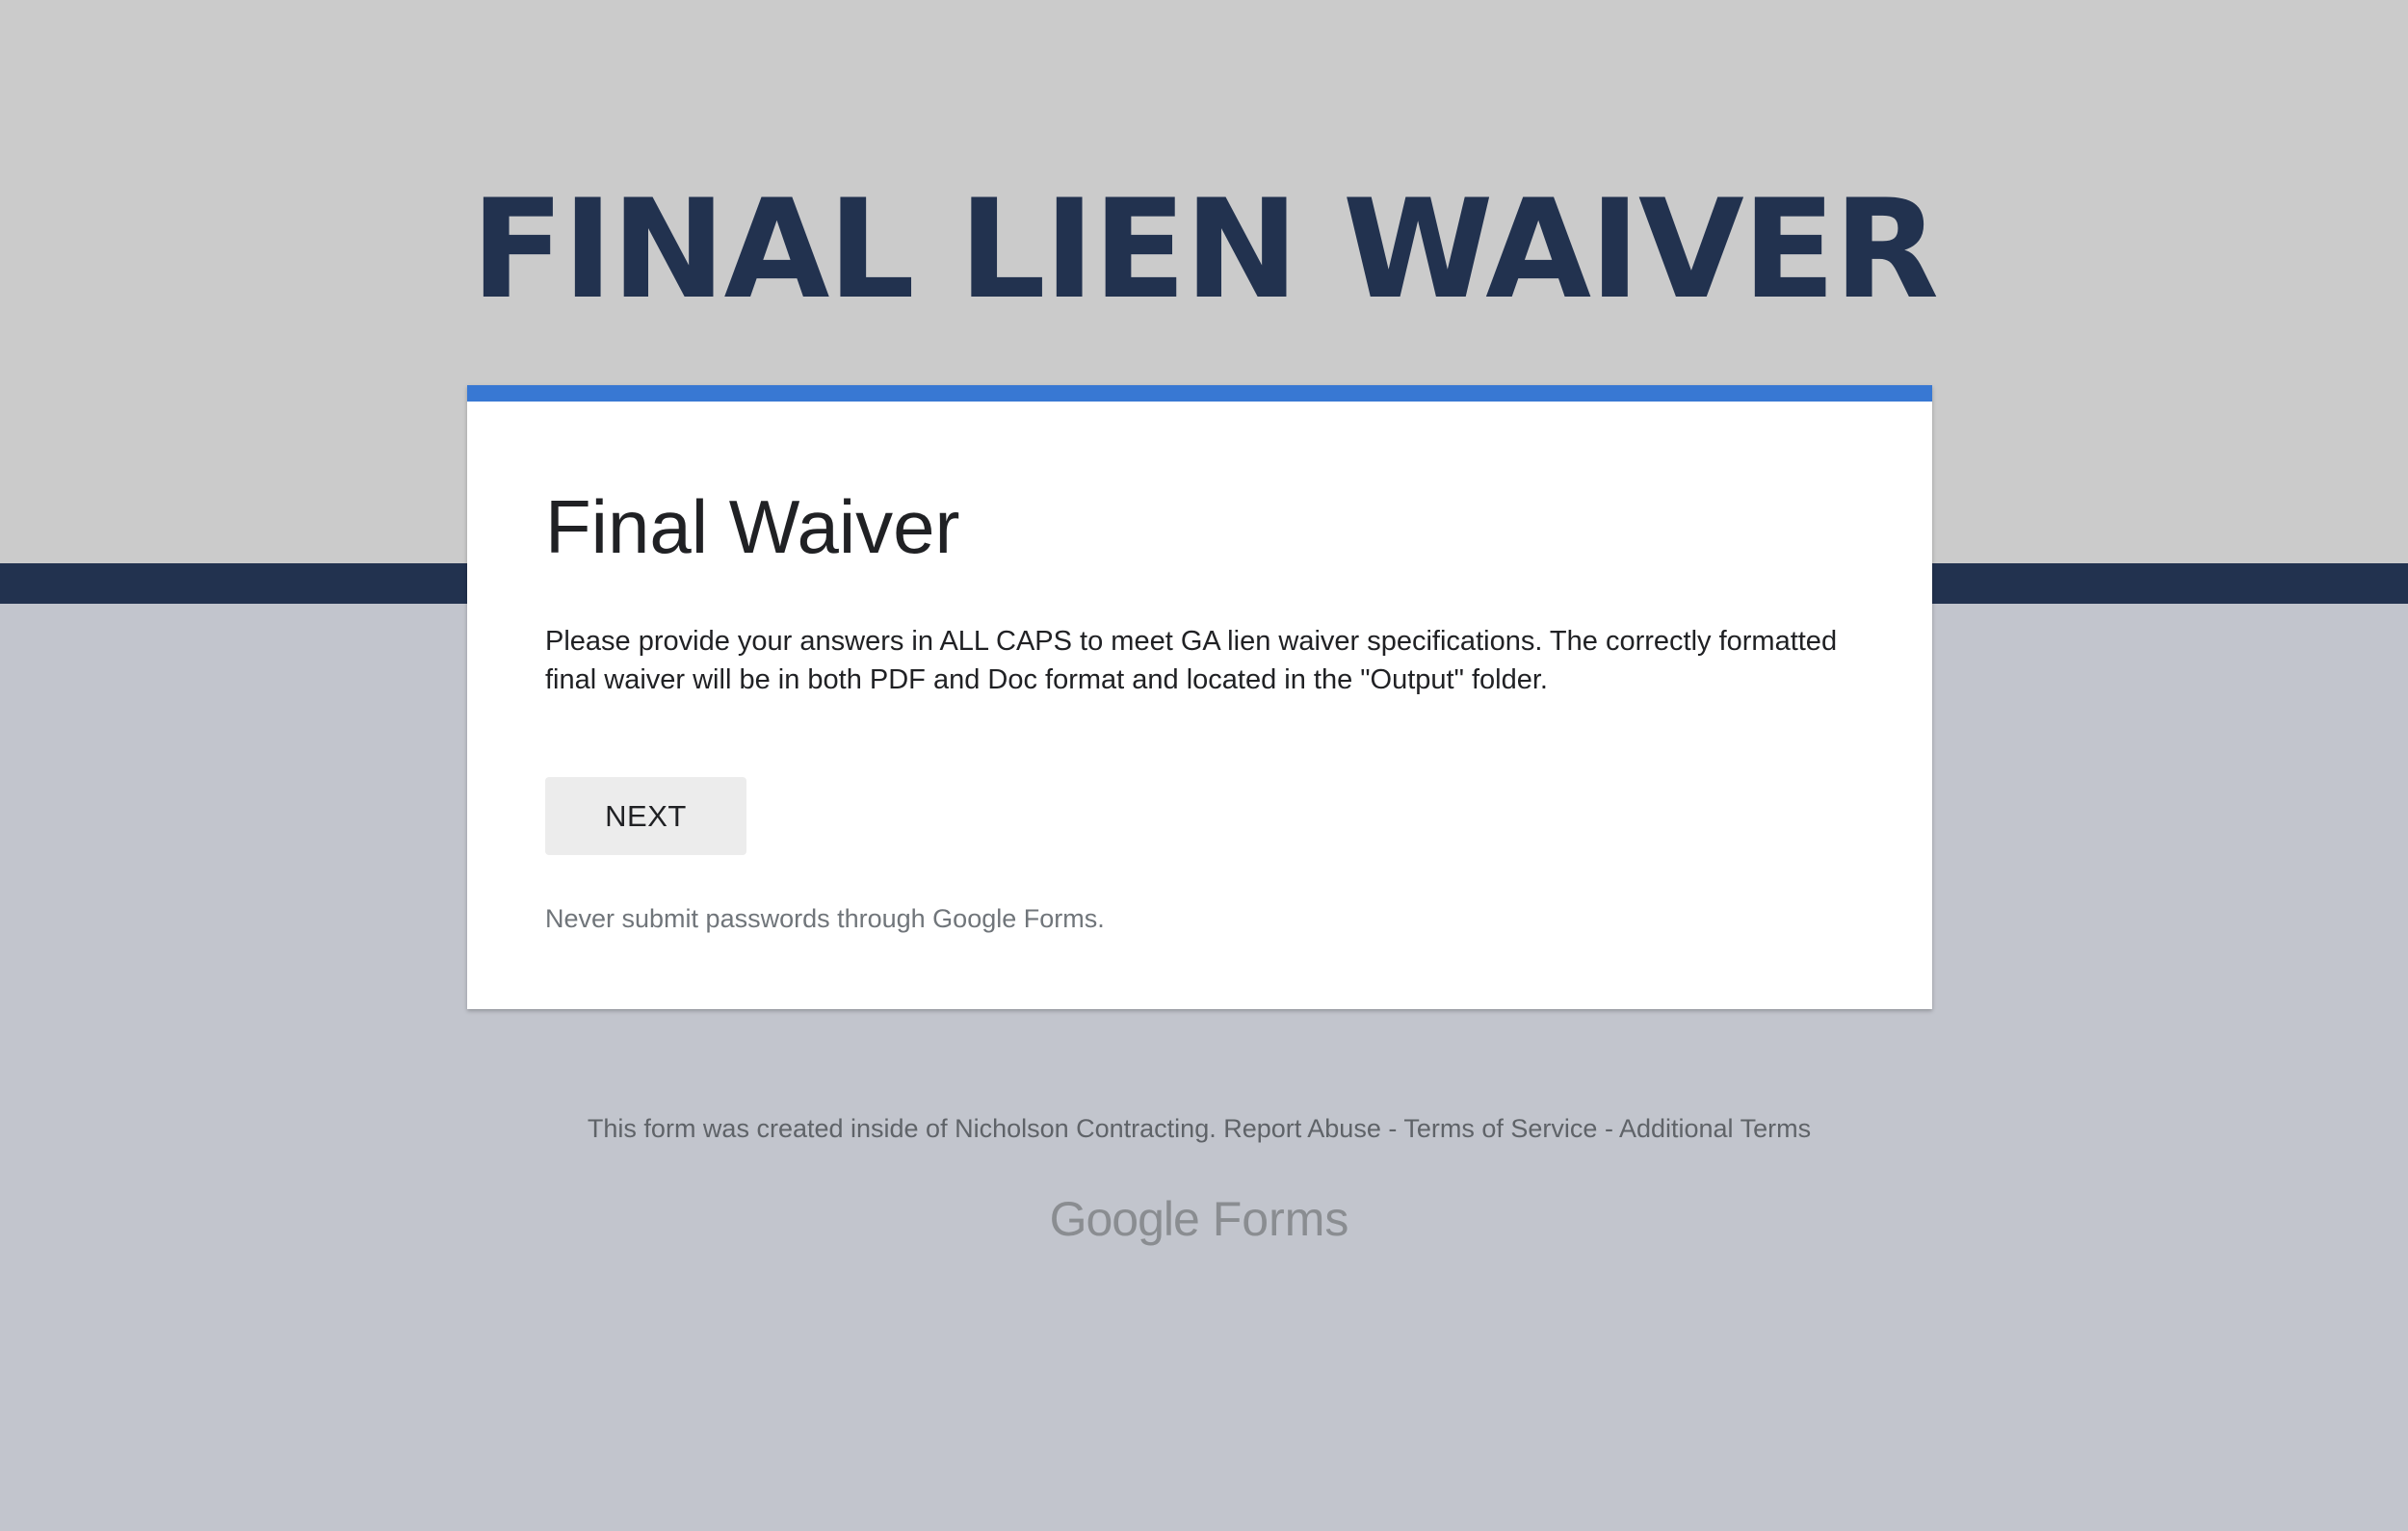  Describe the element at coordinates (1302, 1128) in the screenshot. I see `report-abuse-link: Report Abuse` at that location.